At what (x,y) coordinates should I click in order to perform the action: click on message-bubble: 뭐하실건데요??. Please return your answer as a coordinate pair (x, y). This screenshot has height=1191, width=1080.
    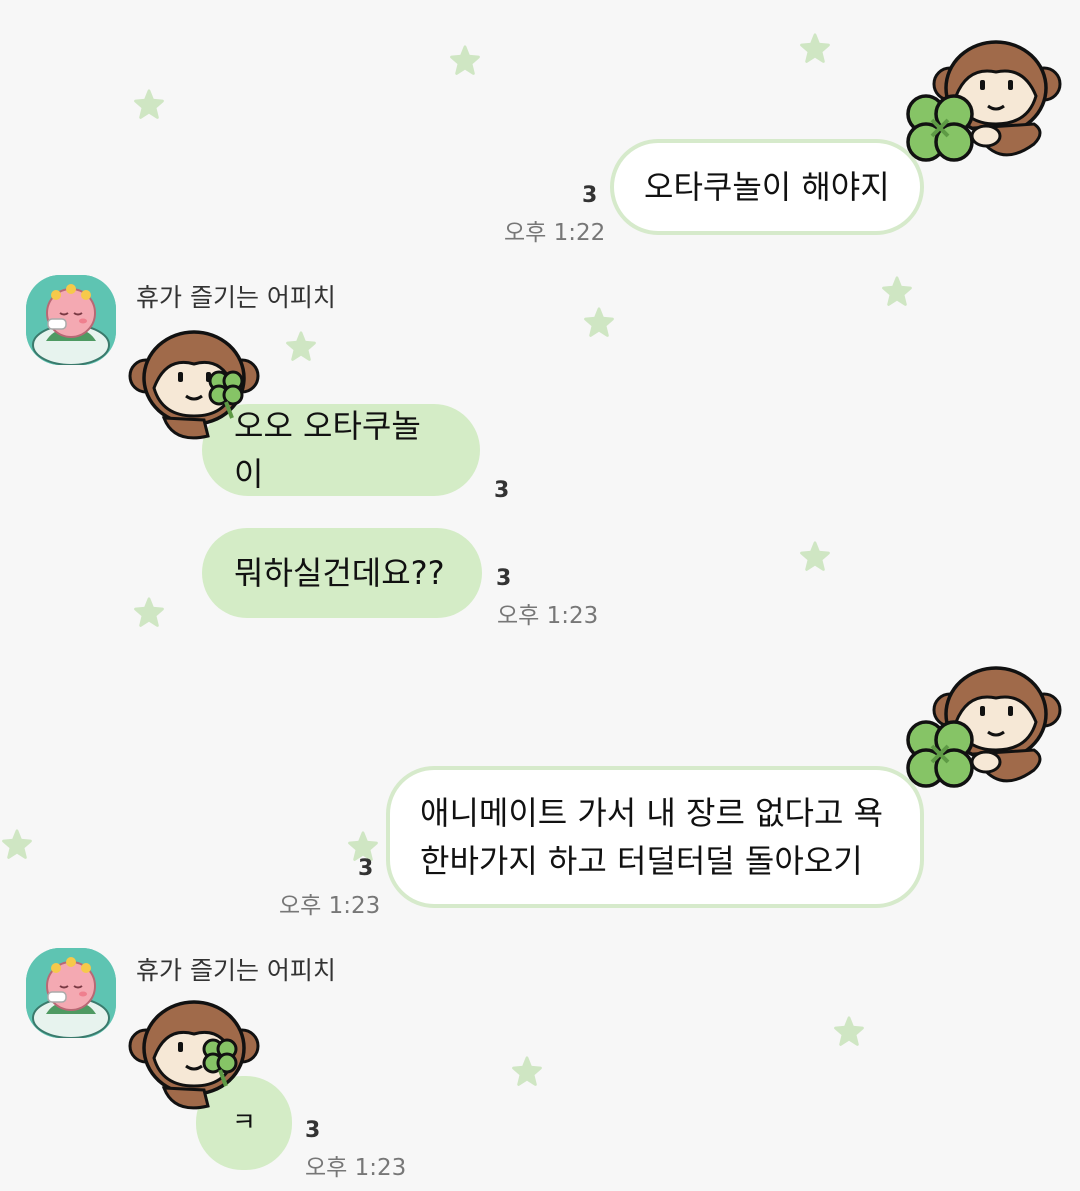
    Looking at the image, I should click on (342, 573).